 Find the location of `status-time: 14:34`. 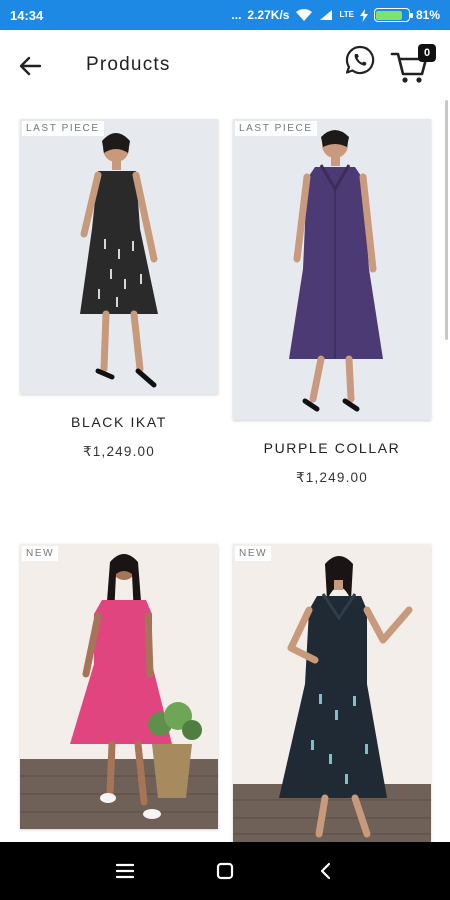

status-time: 14:34 is located at coordinates (27, 15).